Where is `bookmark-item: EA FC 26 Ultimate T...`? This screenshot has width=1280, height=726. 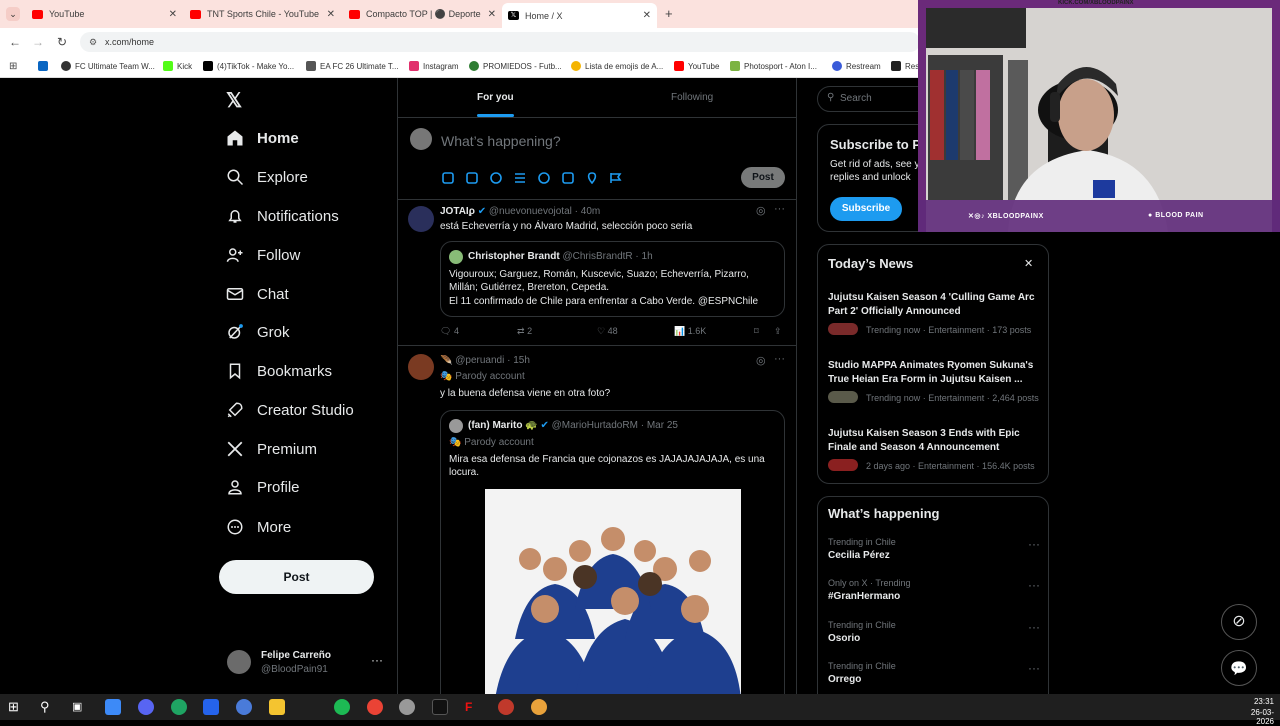
bookmark-item: EA FC 26 Ultimate T... is located at coordinates (352, 66).